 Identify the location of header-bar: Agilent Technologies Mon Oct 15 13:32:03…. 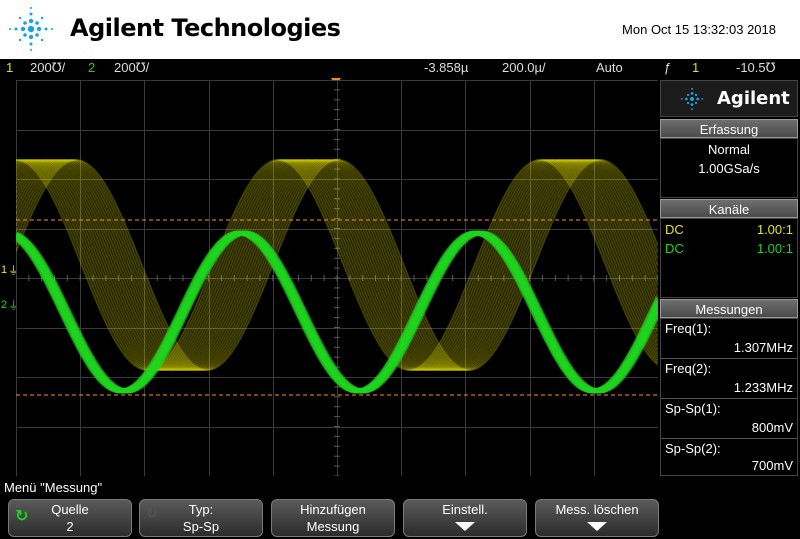
(400, 29).